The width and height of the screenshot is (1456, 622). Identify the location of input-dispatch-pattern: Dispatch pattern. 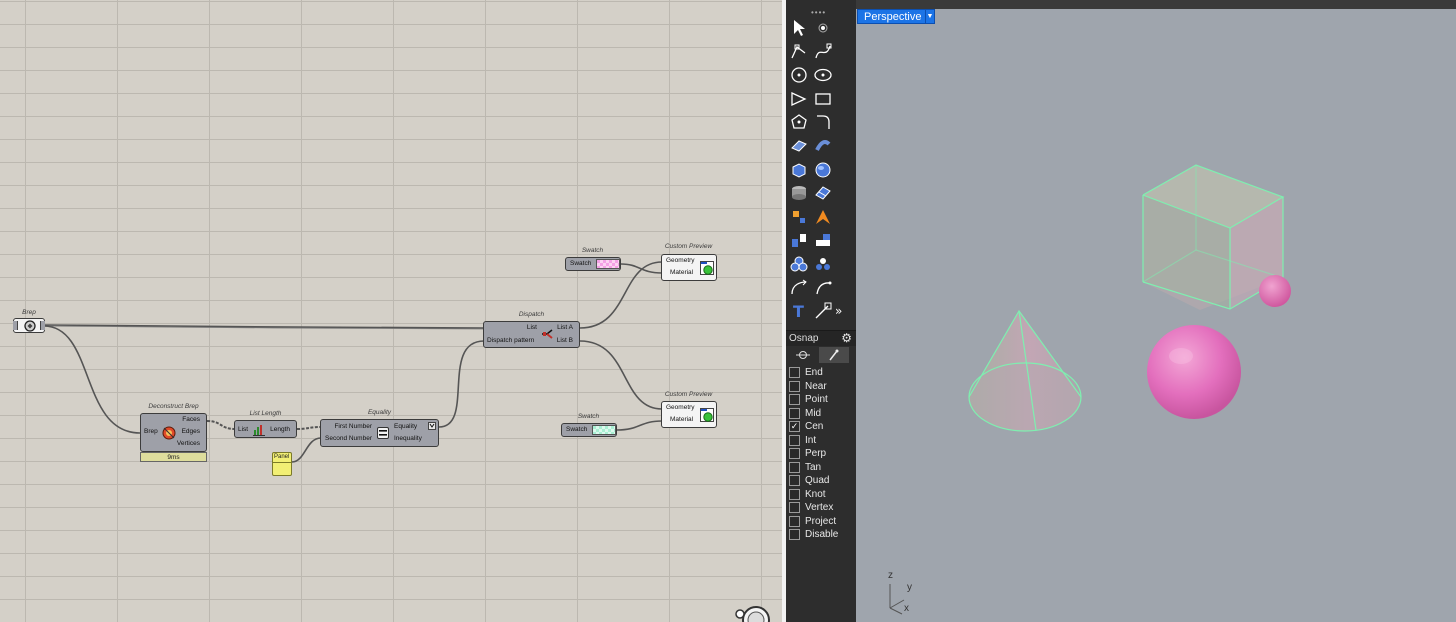
(510, 340).